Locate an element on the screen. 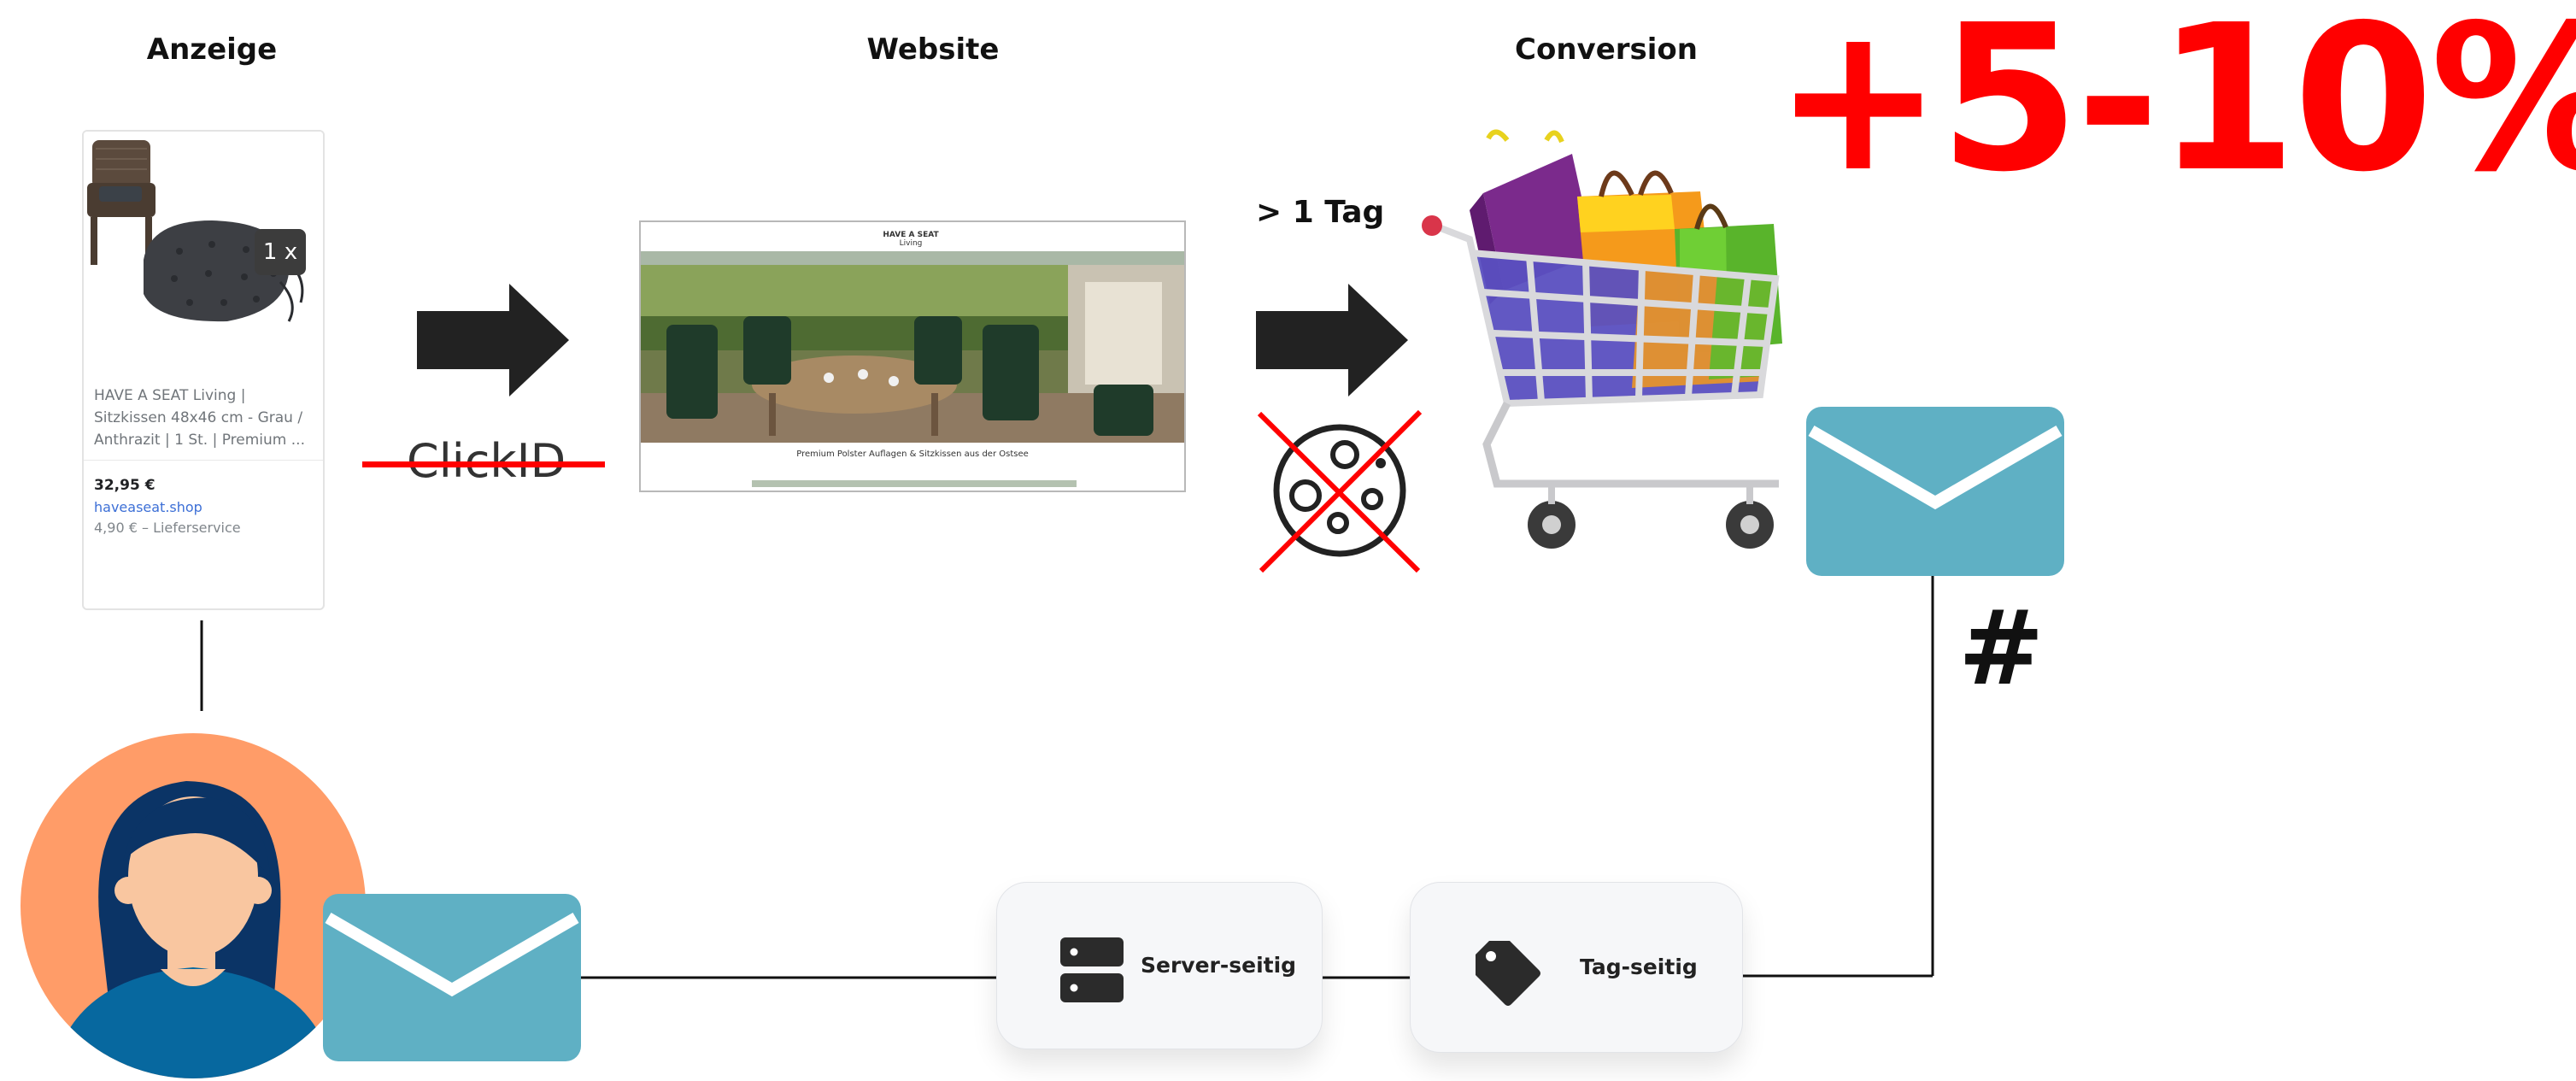  quantity-badge: 1 x is located at coordinates (280, 252).